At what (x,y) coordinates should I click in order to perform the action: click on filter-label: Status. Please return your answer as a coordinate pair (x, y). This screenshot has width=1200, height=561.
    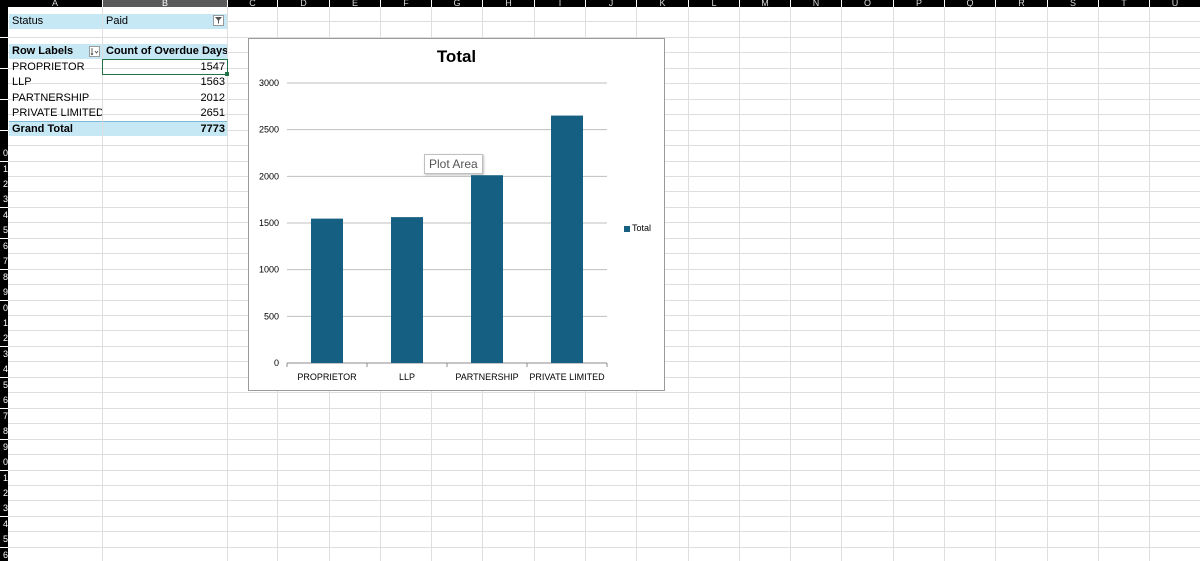
    Looking at the image, I should click on (55, 21).